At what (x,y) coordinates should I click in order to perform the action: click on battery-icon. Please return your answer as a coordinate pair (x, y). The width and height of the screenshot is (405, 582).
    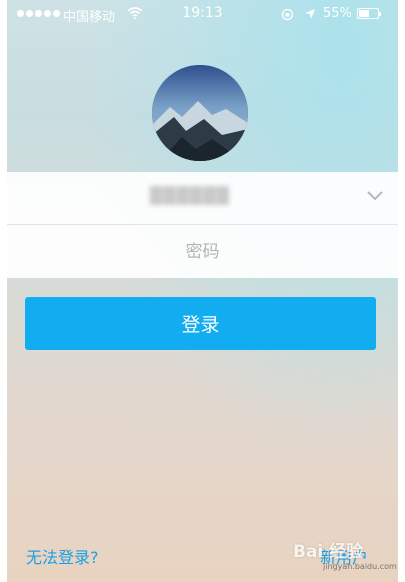
    Looking at the image, I should click on (369, 13).